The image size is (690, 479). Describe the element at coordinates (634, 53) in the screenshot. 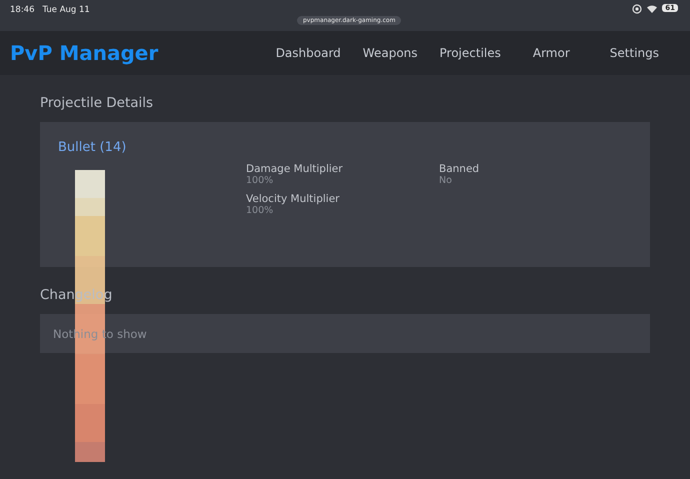

I see `nav-link: Settings` at that location.